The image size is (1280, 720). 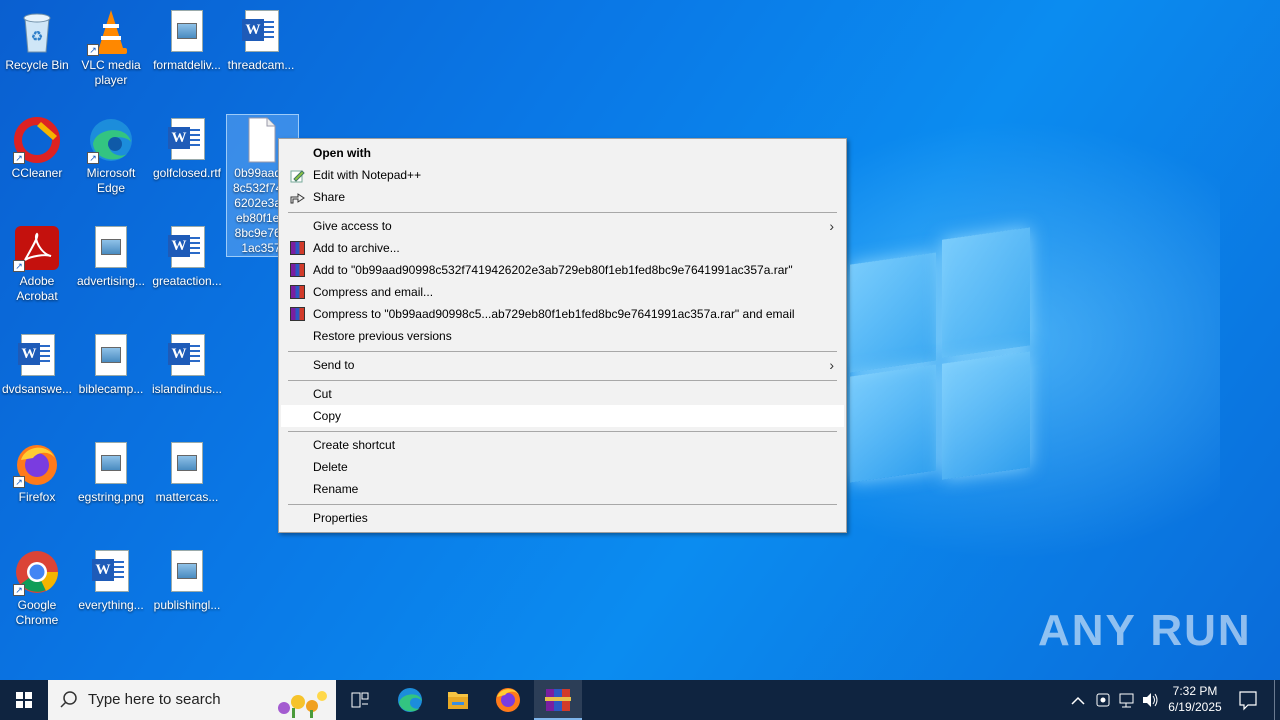 I want to click on desktop-icon-recycle-bin: ♻ Recycle Bin, so click(x=37, y=40).